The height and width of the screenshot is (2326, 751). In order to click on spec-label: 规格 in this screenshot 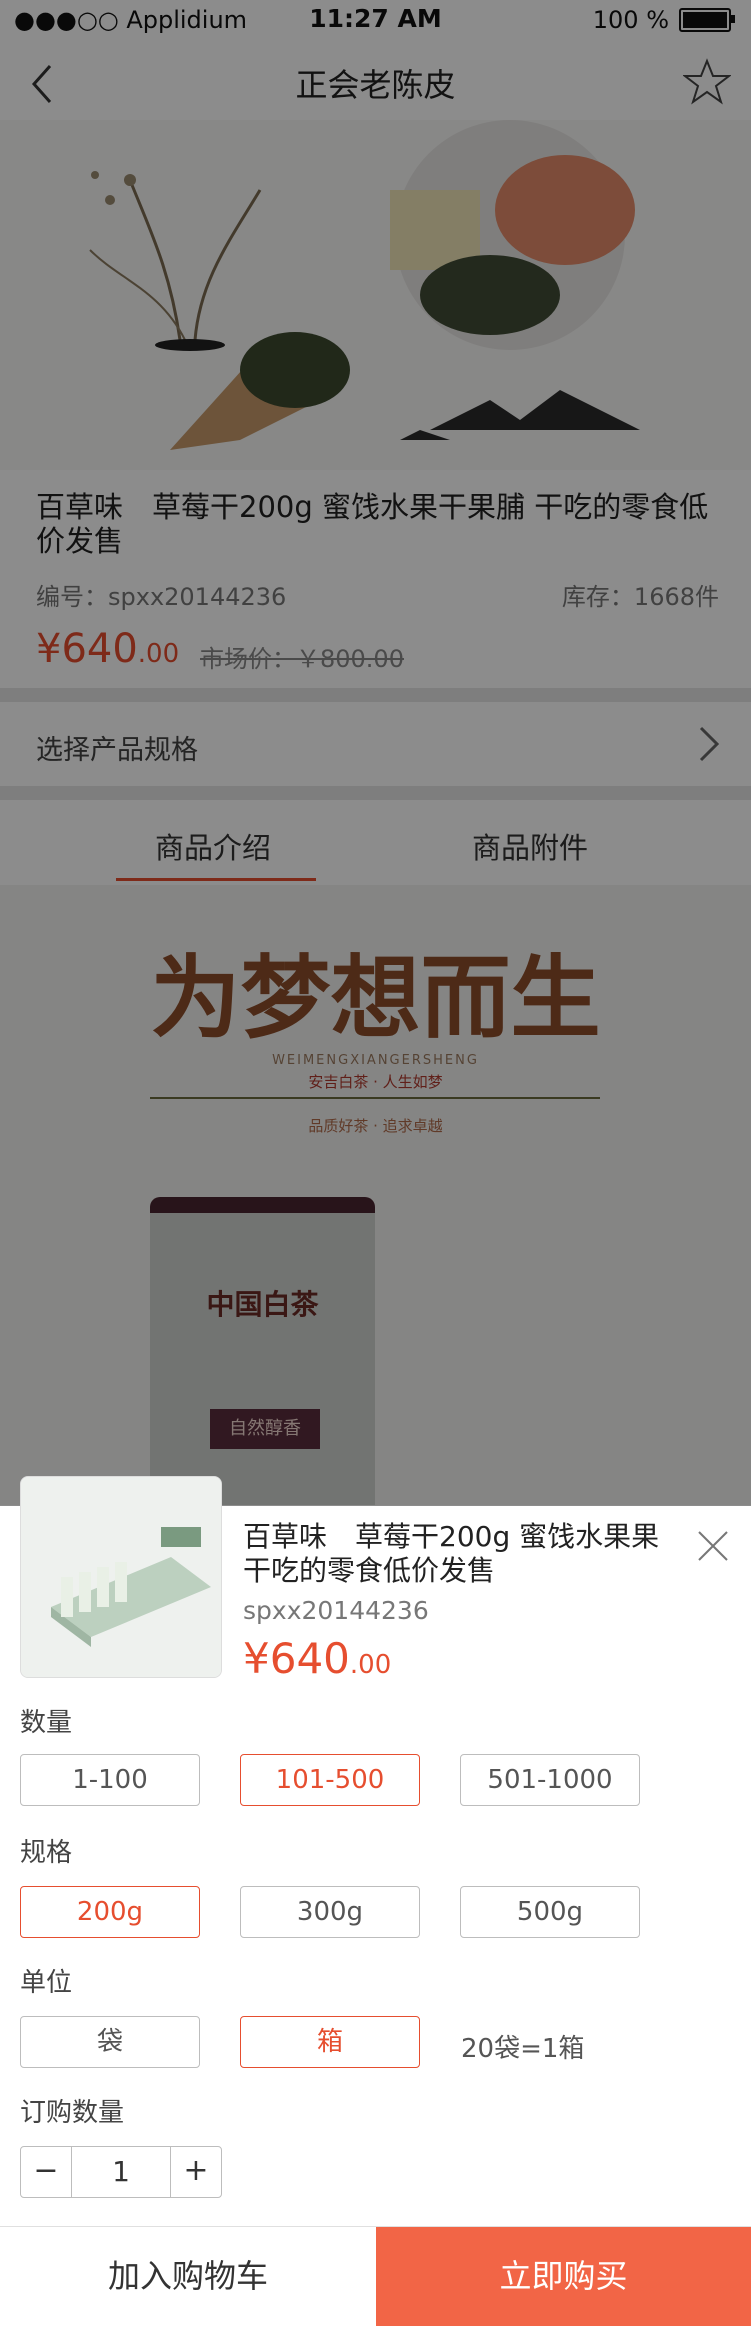, I will do `click(46, 1853)`.